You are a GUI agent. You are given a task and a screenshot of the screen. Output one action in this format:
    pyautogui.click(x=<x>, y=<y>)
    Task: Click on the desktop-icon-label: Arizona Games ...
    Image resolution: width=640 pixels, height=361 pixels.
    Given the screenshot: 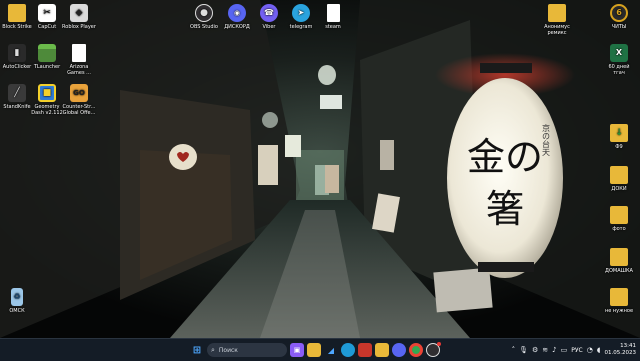 What is the action you would take?
    pyautogui.click(x=79, y=70)
    